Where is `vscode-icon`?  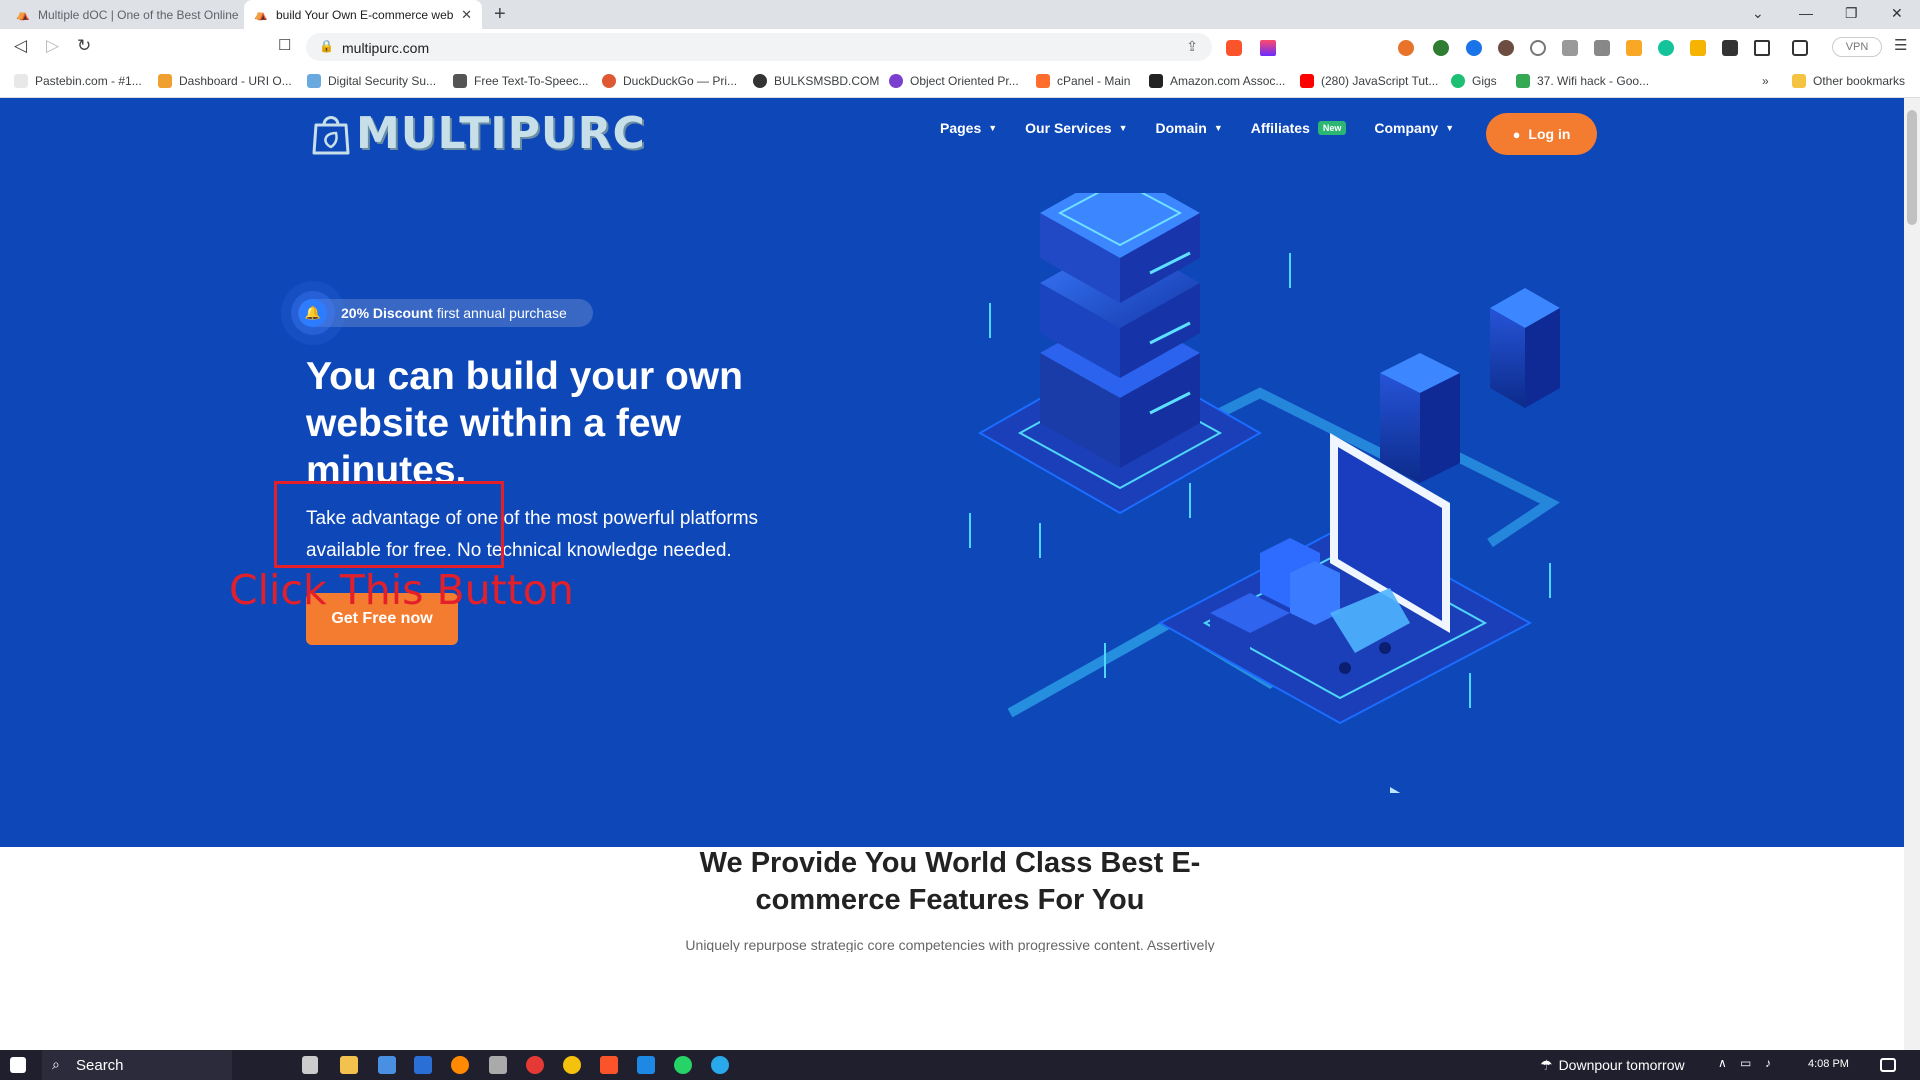 vscode-icon is located at coordinates (646, 1065).